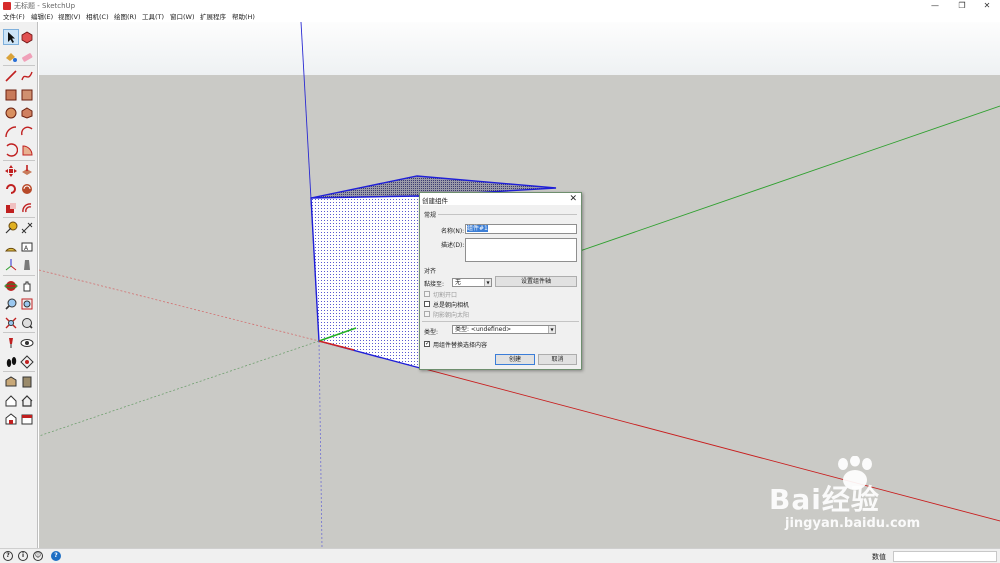  I want to click on name-input: 组件#1, so click(521, 229).